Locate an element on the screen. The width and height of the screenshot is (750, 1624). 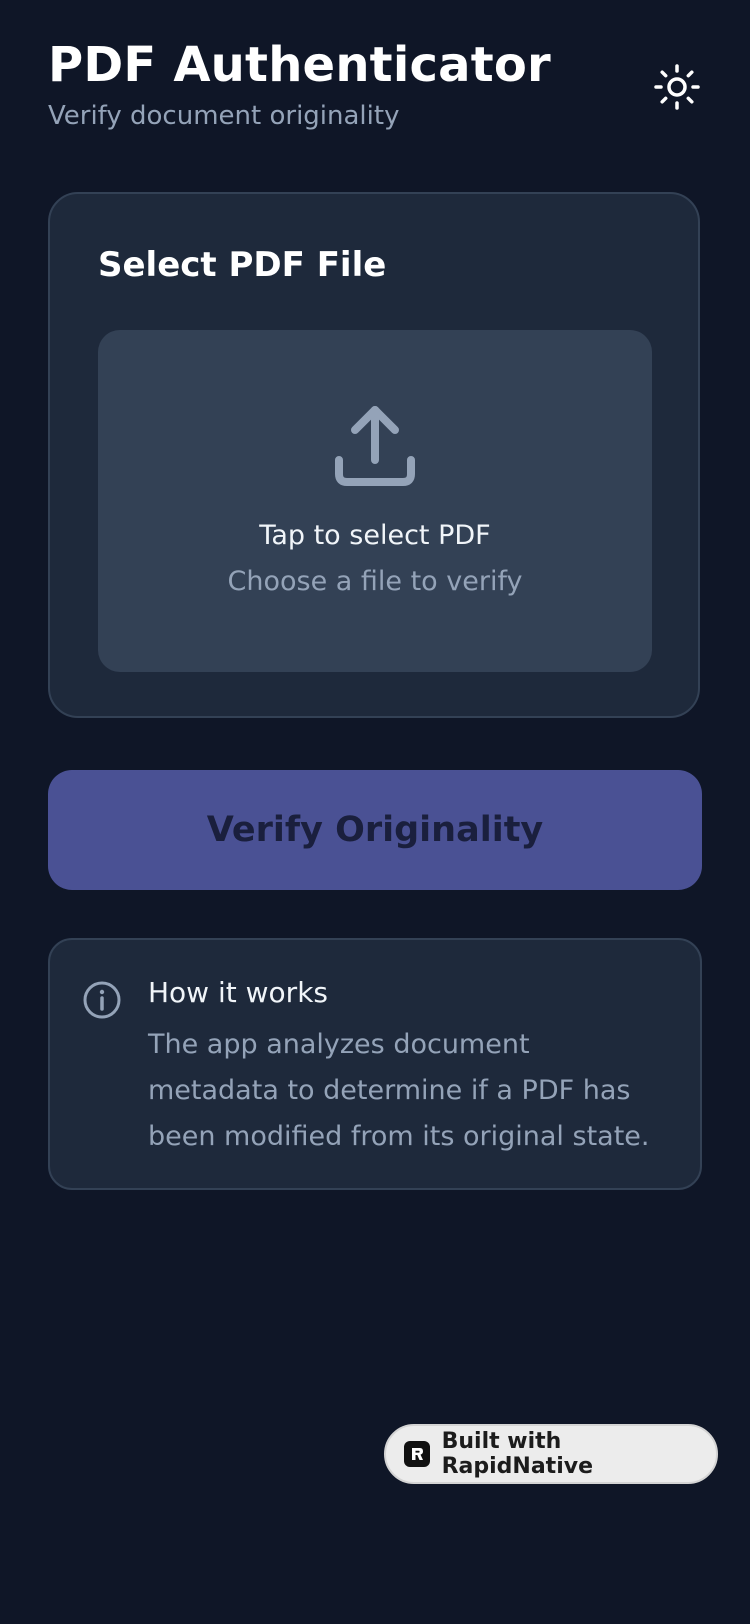
theme-toggle-button is located at coordinates (677, 87).